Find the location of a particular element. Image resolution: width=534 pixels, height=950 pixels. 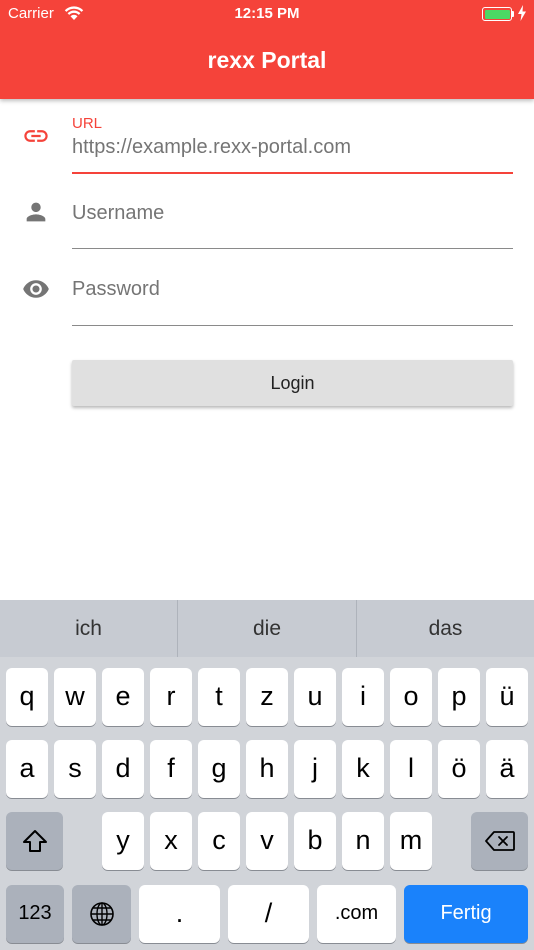

url-input: https://example.rexx-portal.com is located at coordinates (292, 147).